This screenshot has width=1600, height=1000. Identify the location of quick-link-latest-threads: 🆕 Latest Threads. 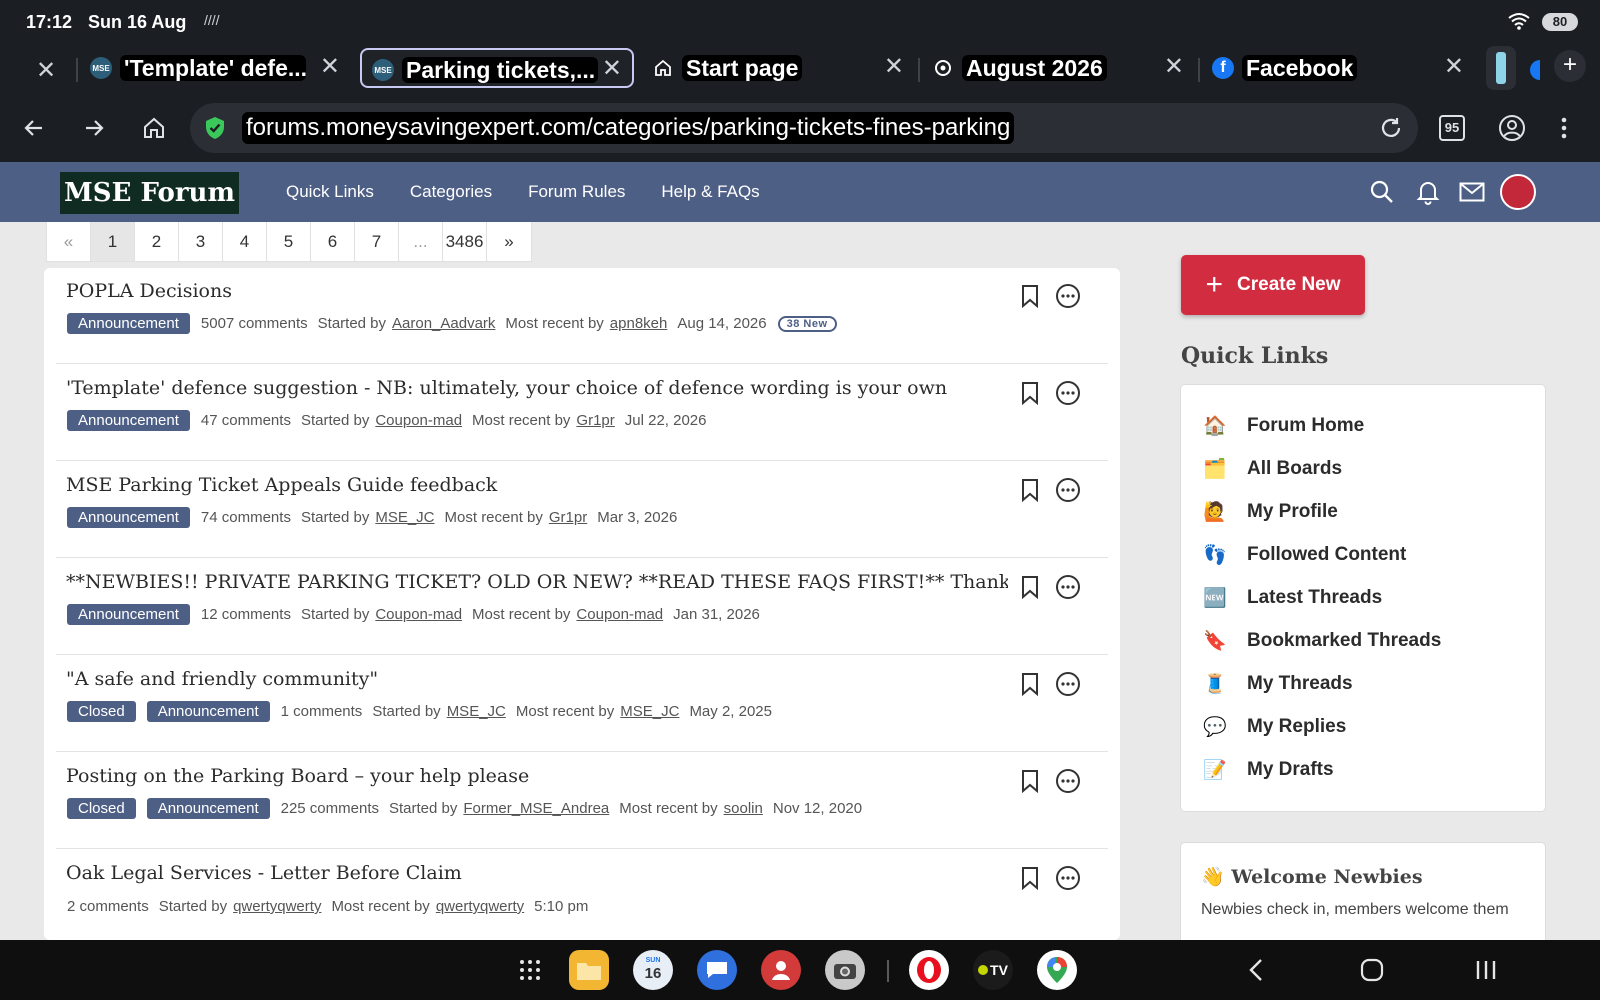
(1292, 598).